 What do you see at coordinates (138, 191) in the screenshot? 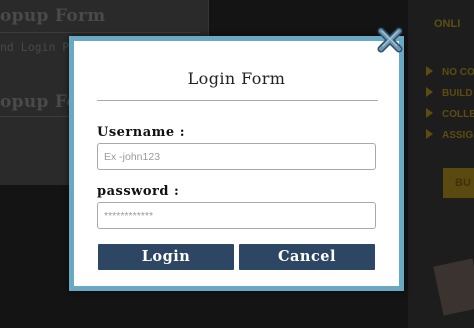
I see `password-label: password :` at bounding box center [138, 191].